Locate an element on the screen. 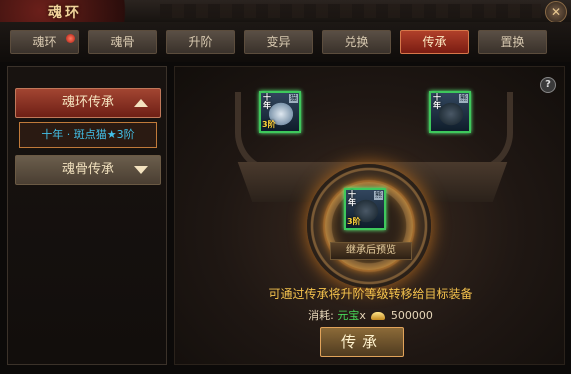  close-icon: ✕ is located at coordinates (556, 12).